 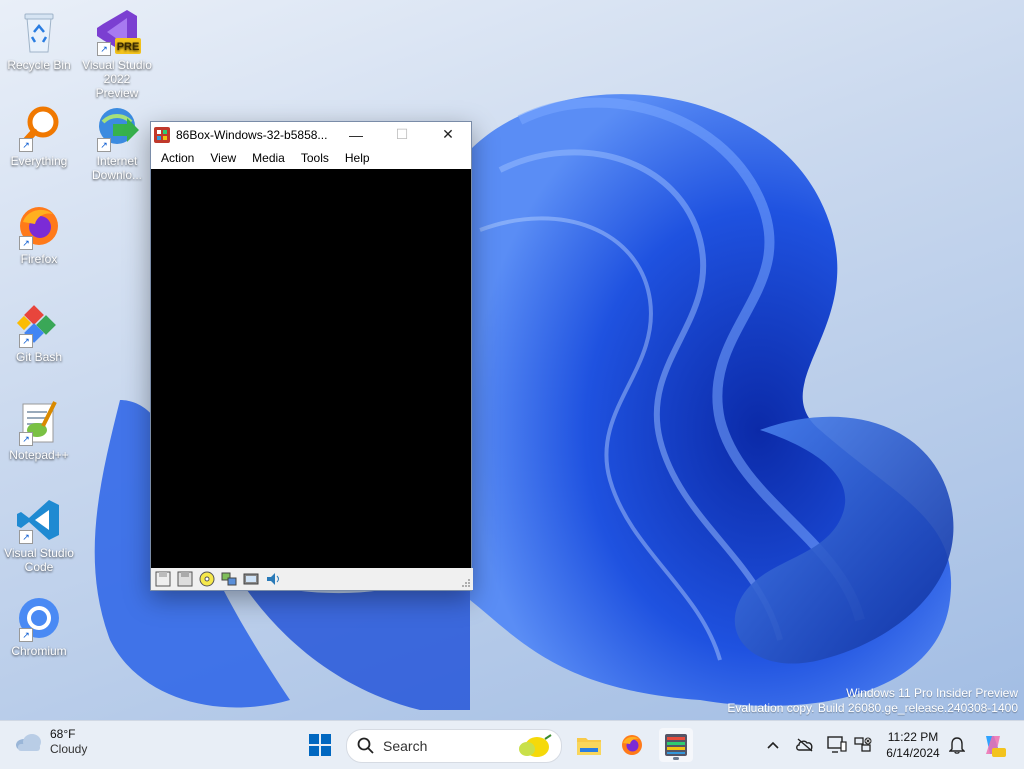 I want to click on chevron-up-icon, so click(x=773, y=745).